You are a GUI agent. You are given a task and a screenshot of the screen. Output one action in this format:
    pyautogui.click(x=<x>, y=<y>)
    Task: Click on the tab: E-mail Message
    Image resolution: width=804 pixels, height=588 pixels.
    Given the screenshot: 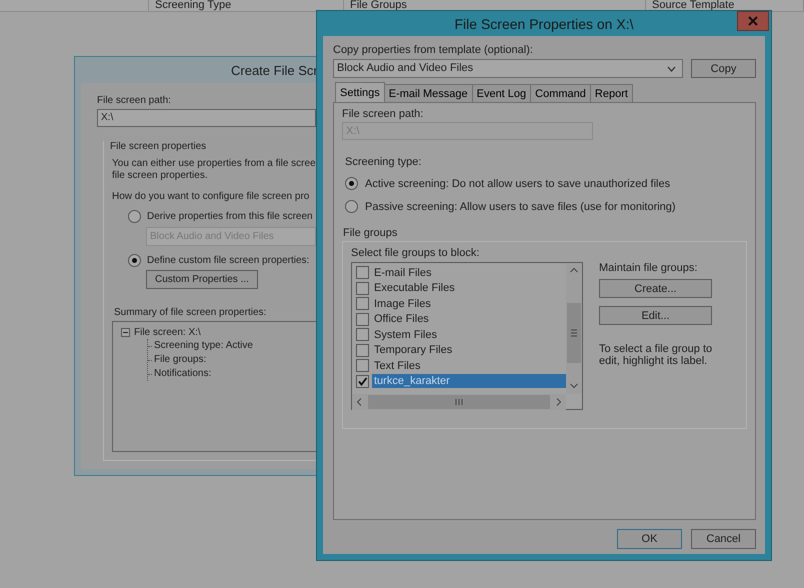 What is the action you would take?
    pyautogui.click(x=428, y=93)
    